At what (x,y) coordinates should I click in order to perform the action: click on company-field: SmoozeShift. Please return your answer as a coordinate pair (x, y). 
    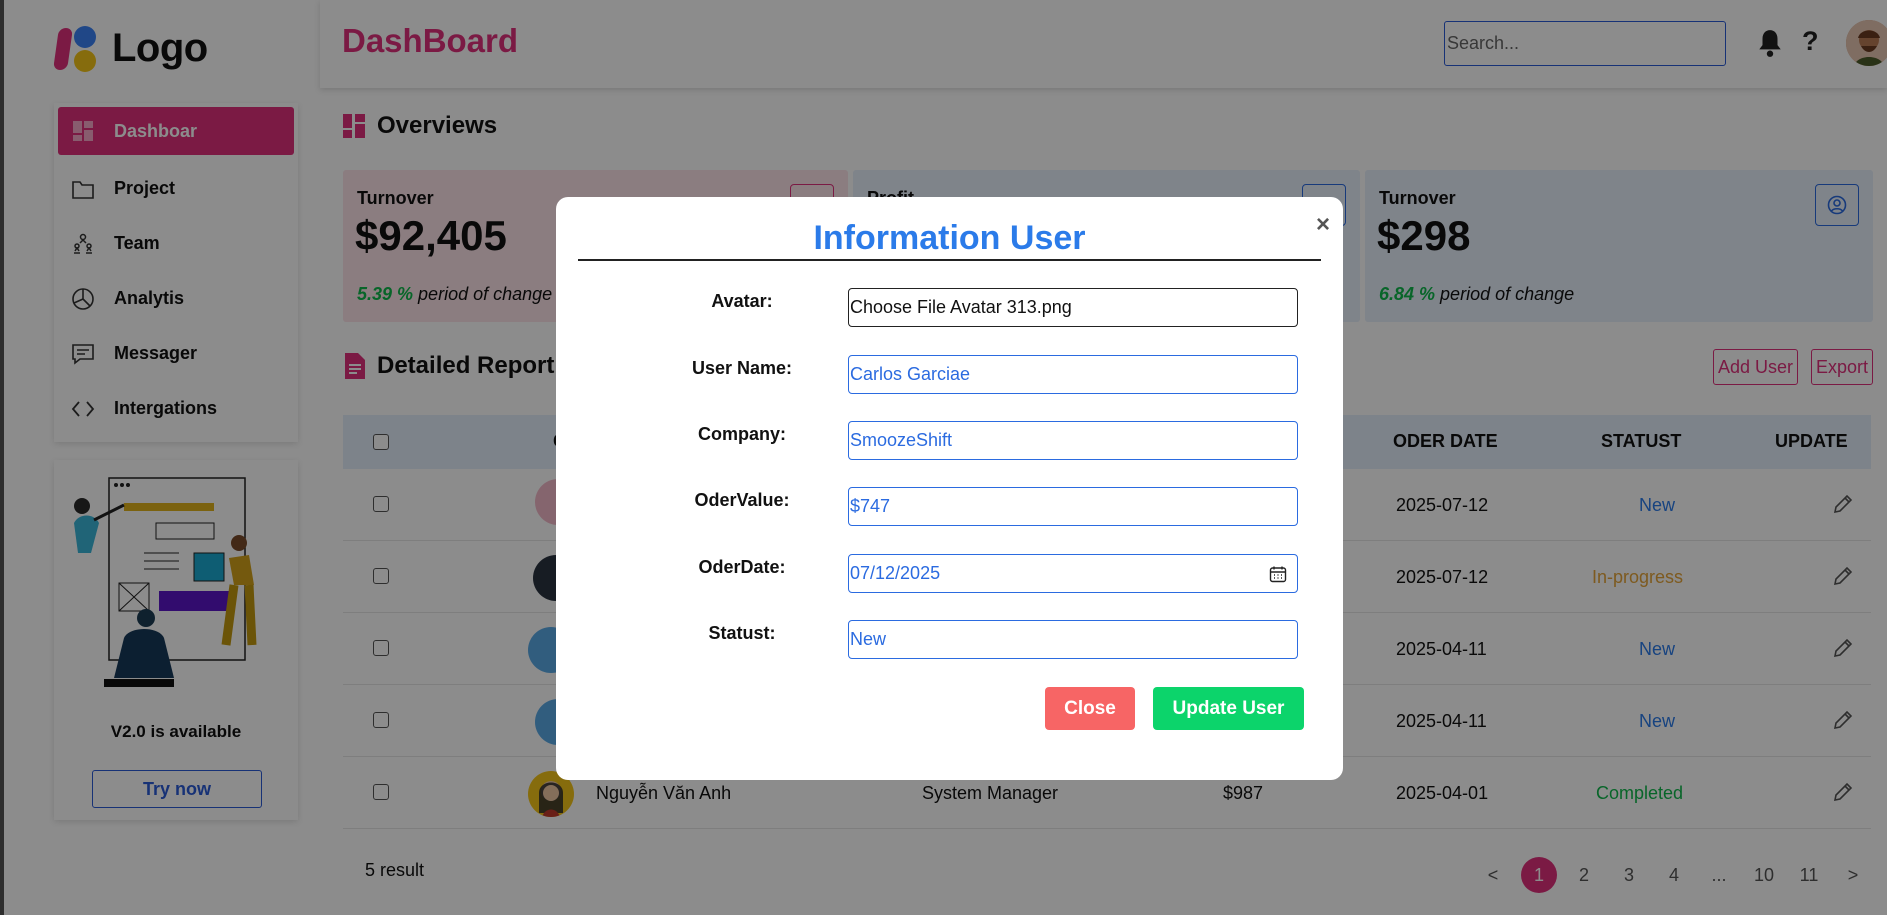
    Looking at the image, I should click on (1073, 440).